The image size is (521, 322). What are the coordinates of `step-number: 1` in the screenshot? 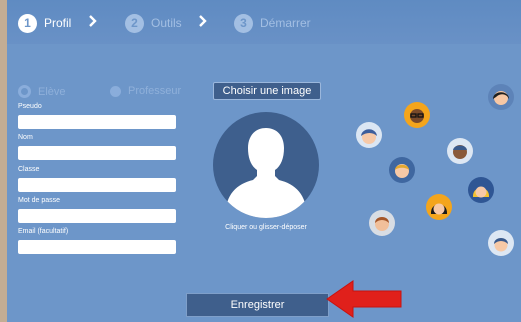 It's located at (27, 23).